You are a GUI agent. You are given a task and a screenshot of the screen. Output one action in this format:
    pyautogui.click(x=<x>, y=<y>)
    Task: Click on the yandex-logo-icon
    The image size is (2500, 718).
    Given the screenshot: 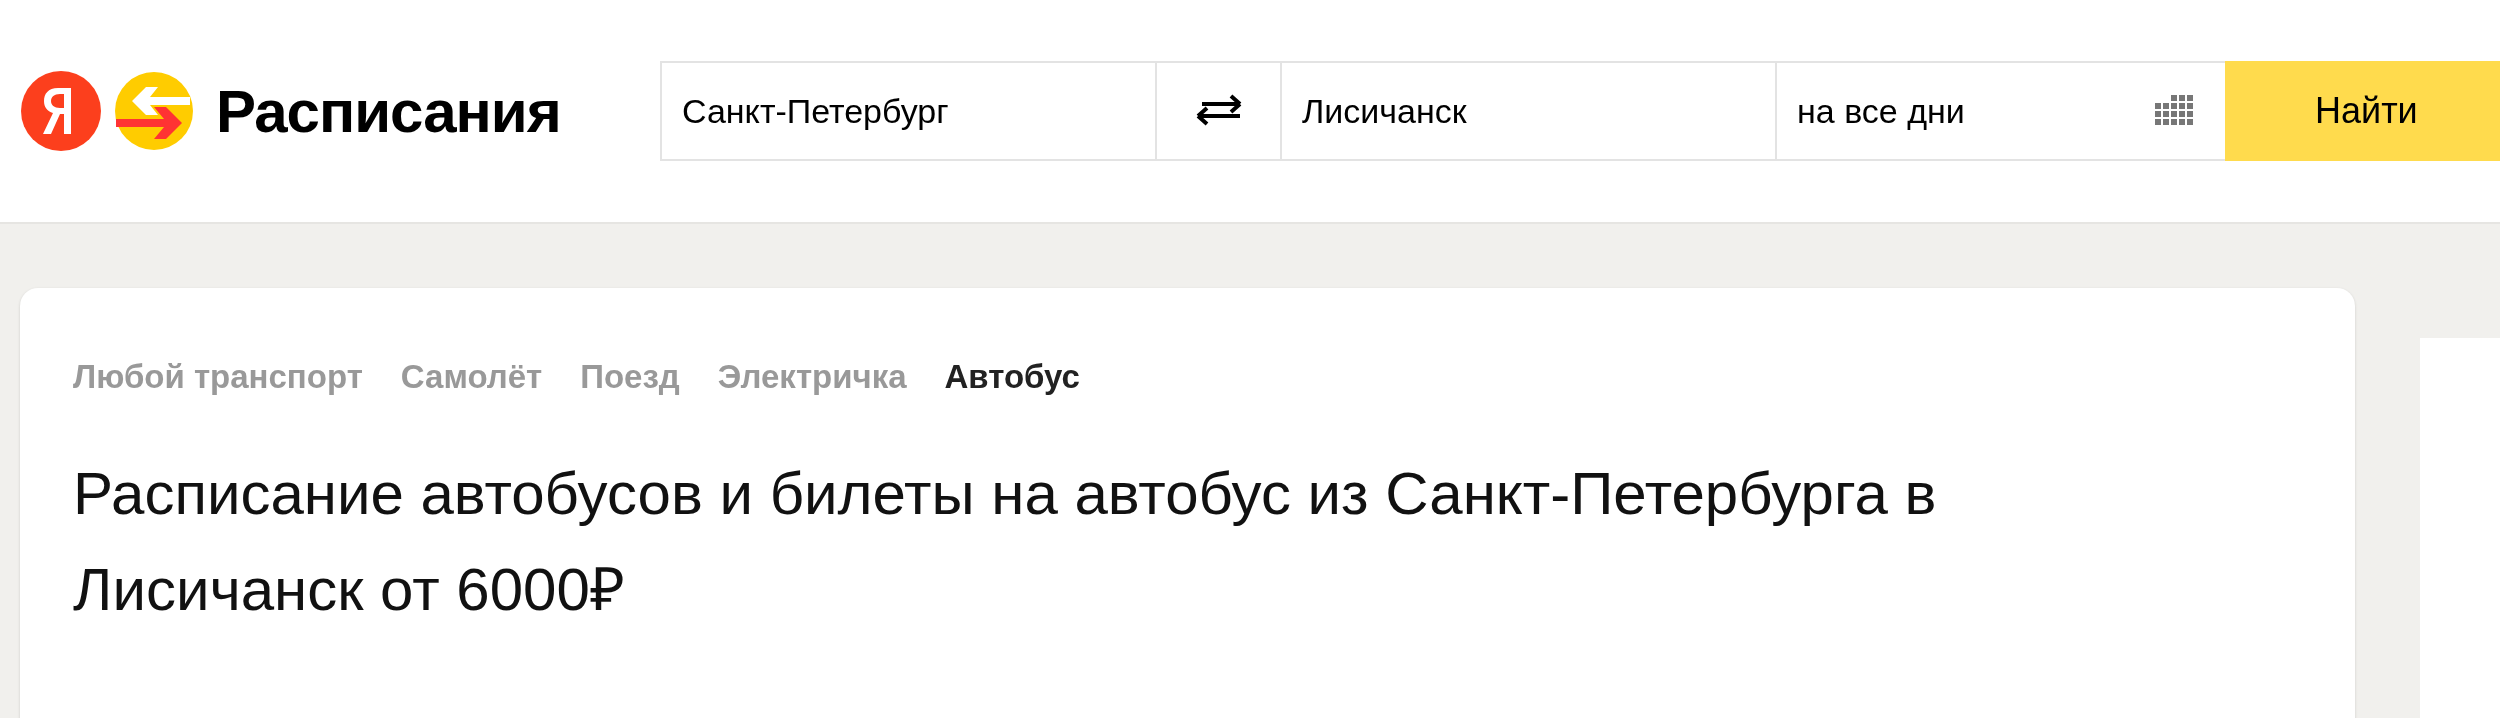 What is the action you would take?
    pyautogui.click(x=61, y=111)
    